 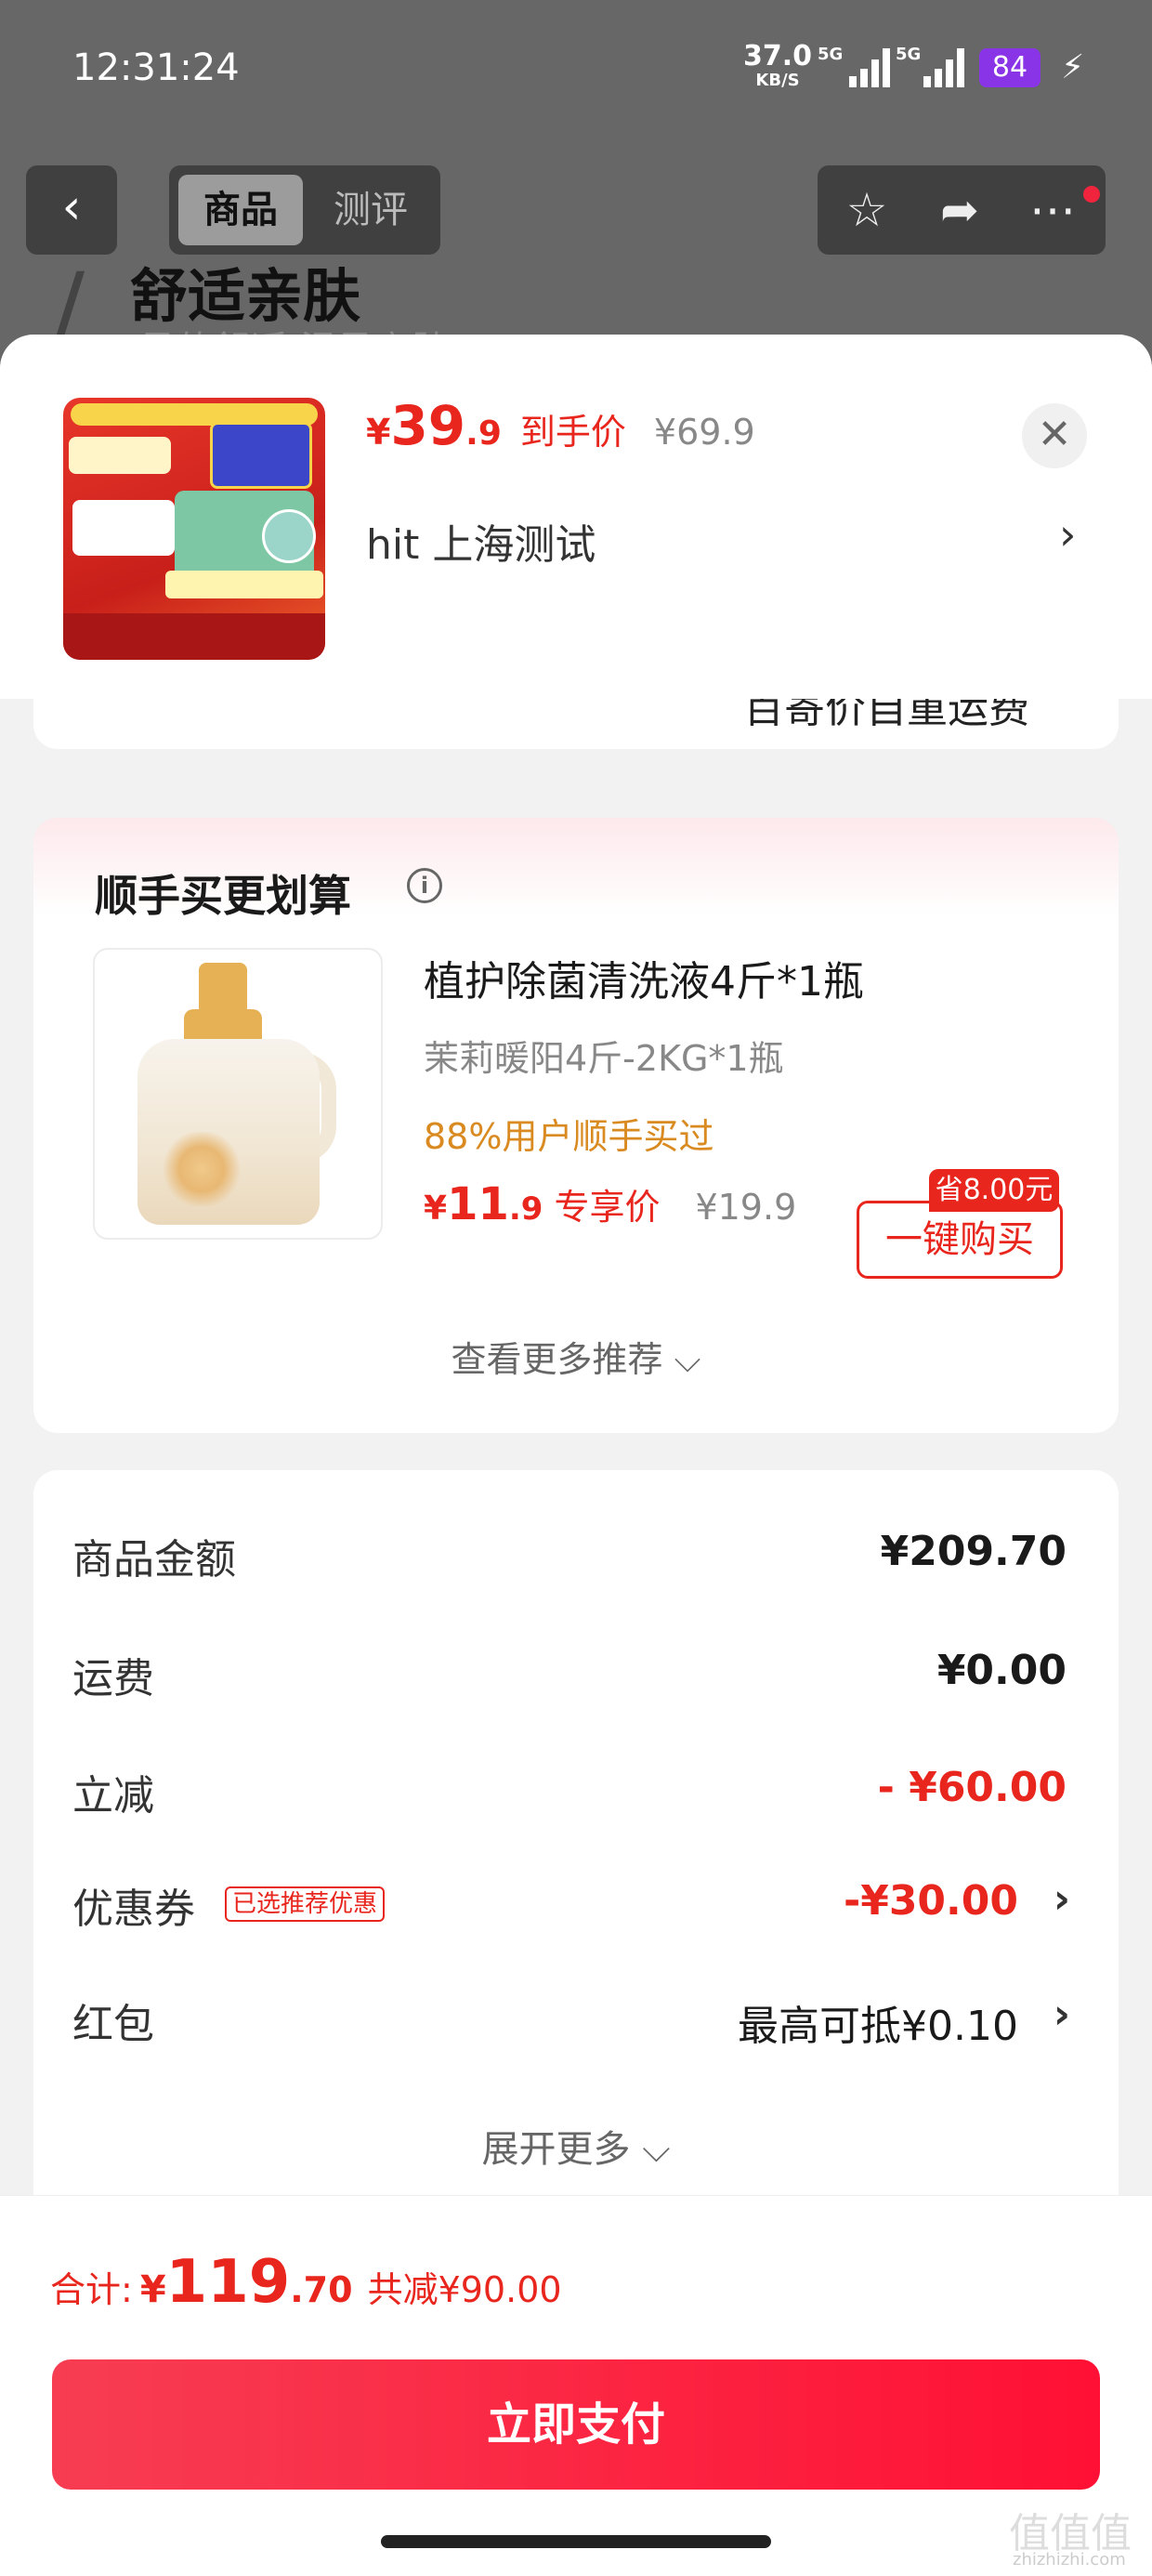 I want to click on recommend-price-tag: 专享价, so click(x=607, y=1207).